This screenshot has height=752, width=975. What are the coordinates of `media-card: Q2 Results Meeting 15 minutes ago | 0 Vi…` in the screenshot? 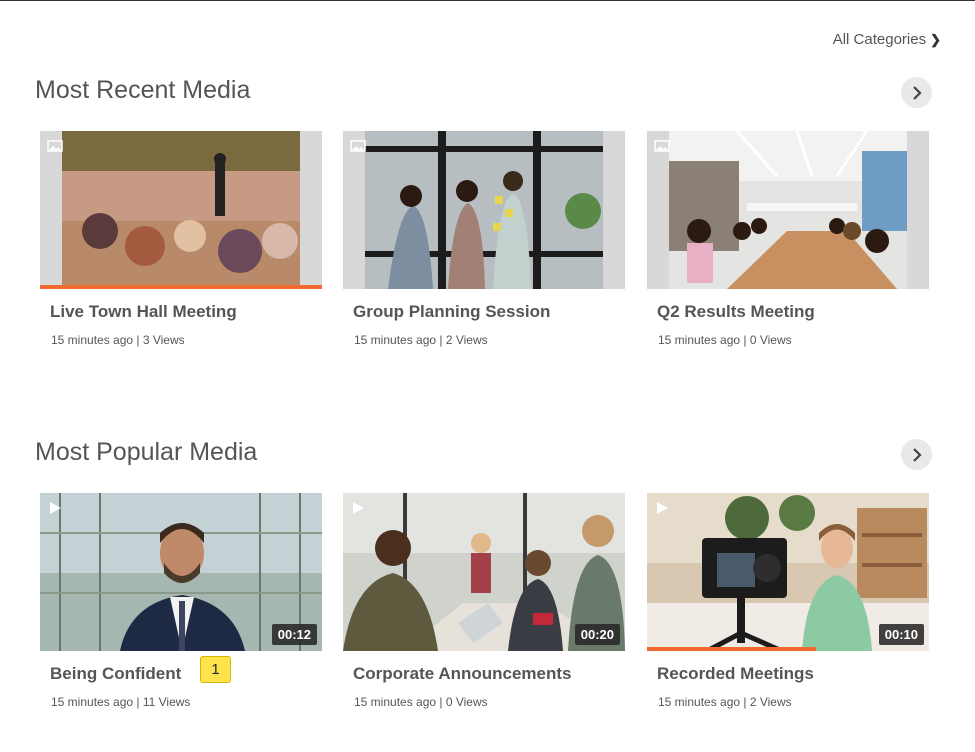 It's located at (788, 239).